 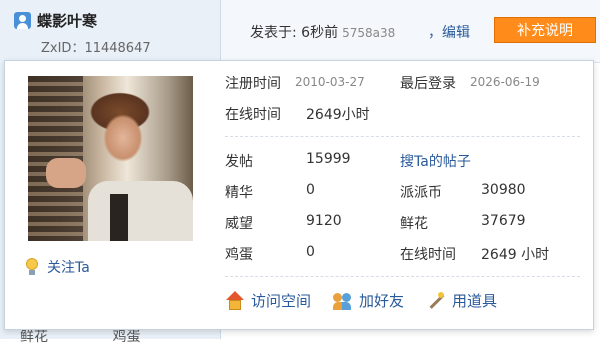 I want to click on flowers-value: 37679, so click(x=503, y=221).